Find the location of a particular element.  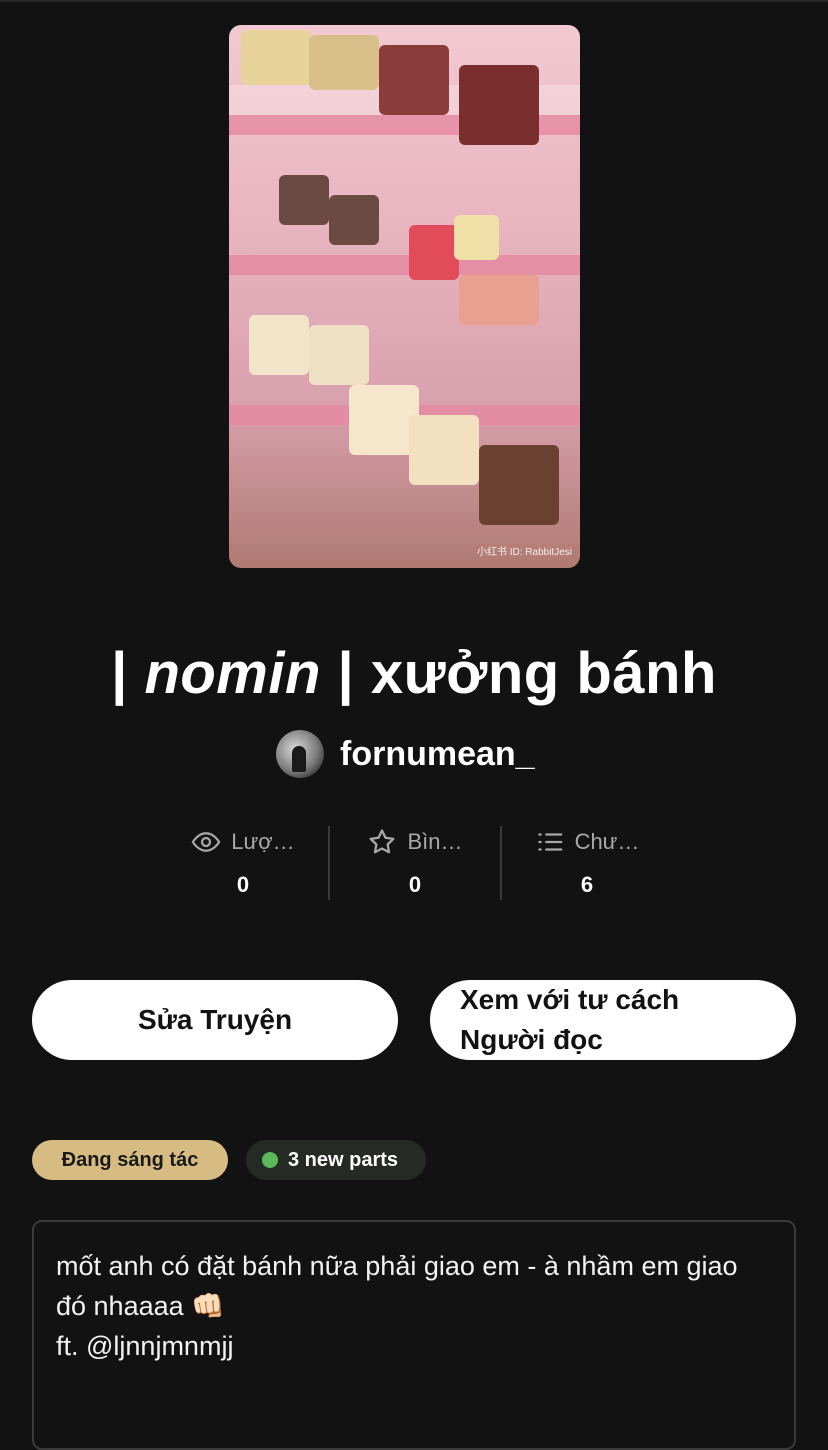

stat-reads: Lượ… 0 is located at coordinates (243, 863).